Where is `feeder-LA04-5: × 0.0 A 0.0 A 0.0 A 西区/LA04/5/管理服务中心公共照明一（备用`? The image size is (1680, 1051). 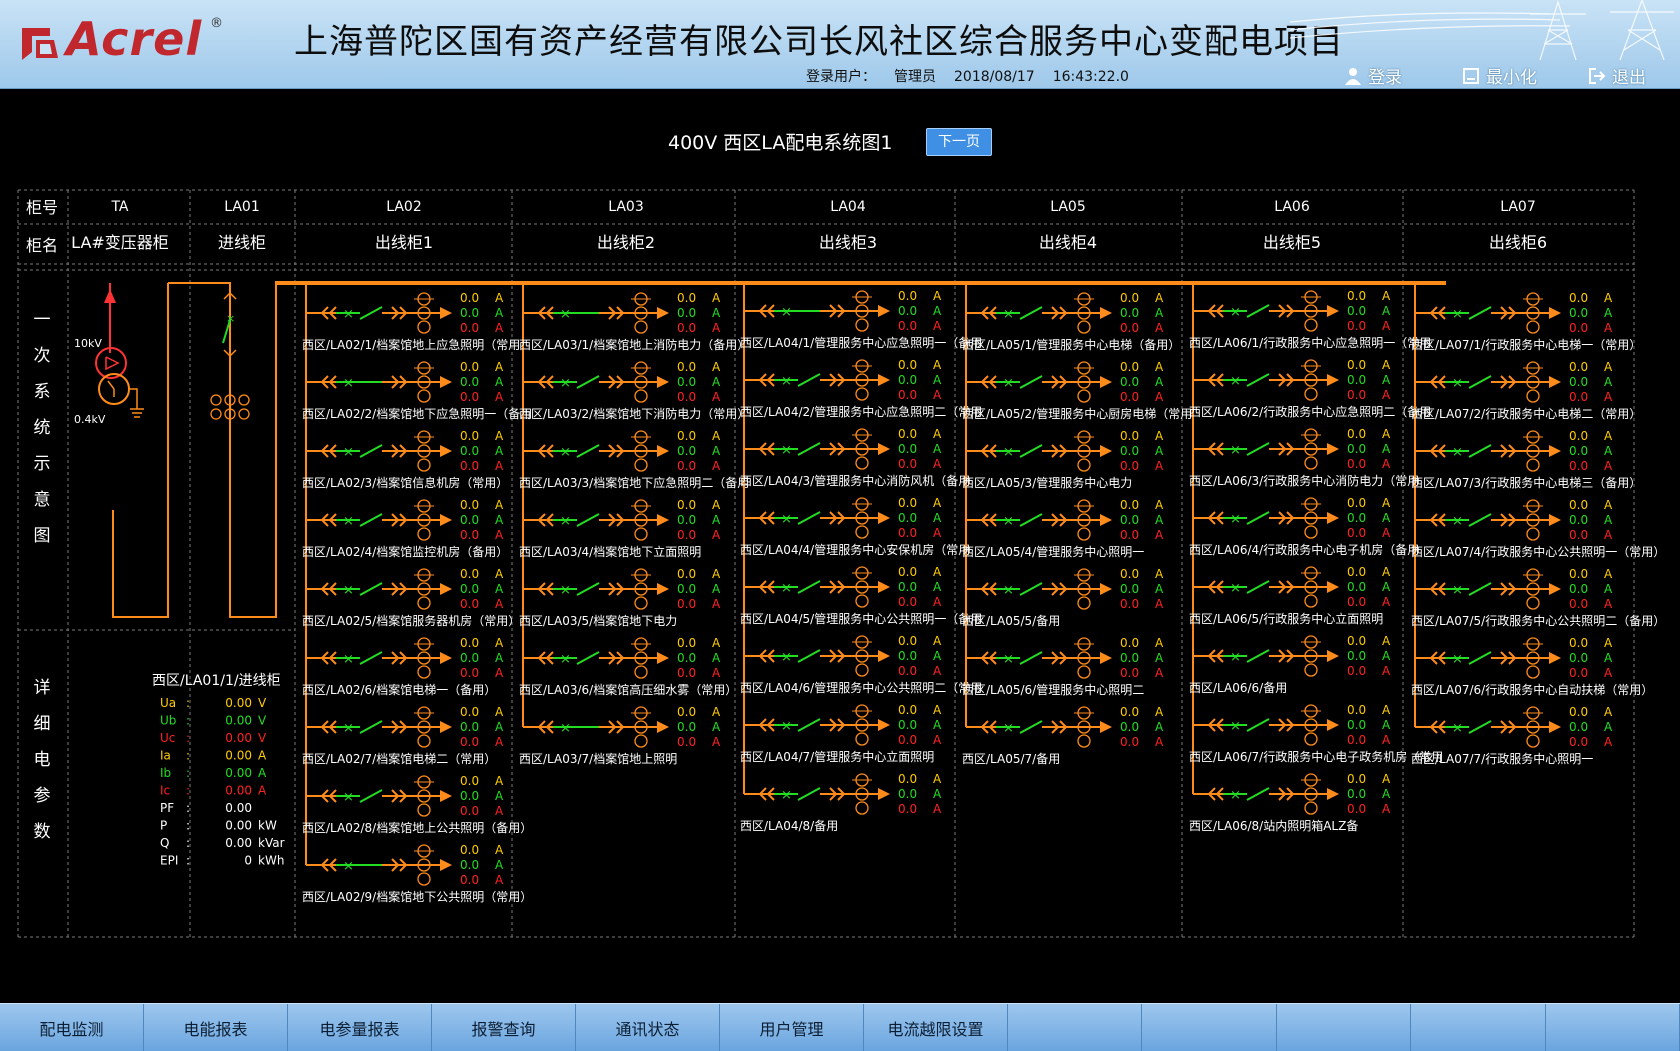 feeder-LA04-5: × 0.0 A 0.0 A 0.0 A 西区/LA04/5/管理服务中心公共照明一（备用 is located at coordinates (861, 595).